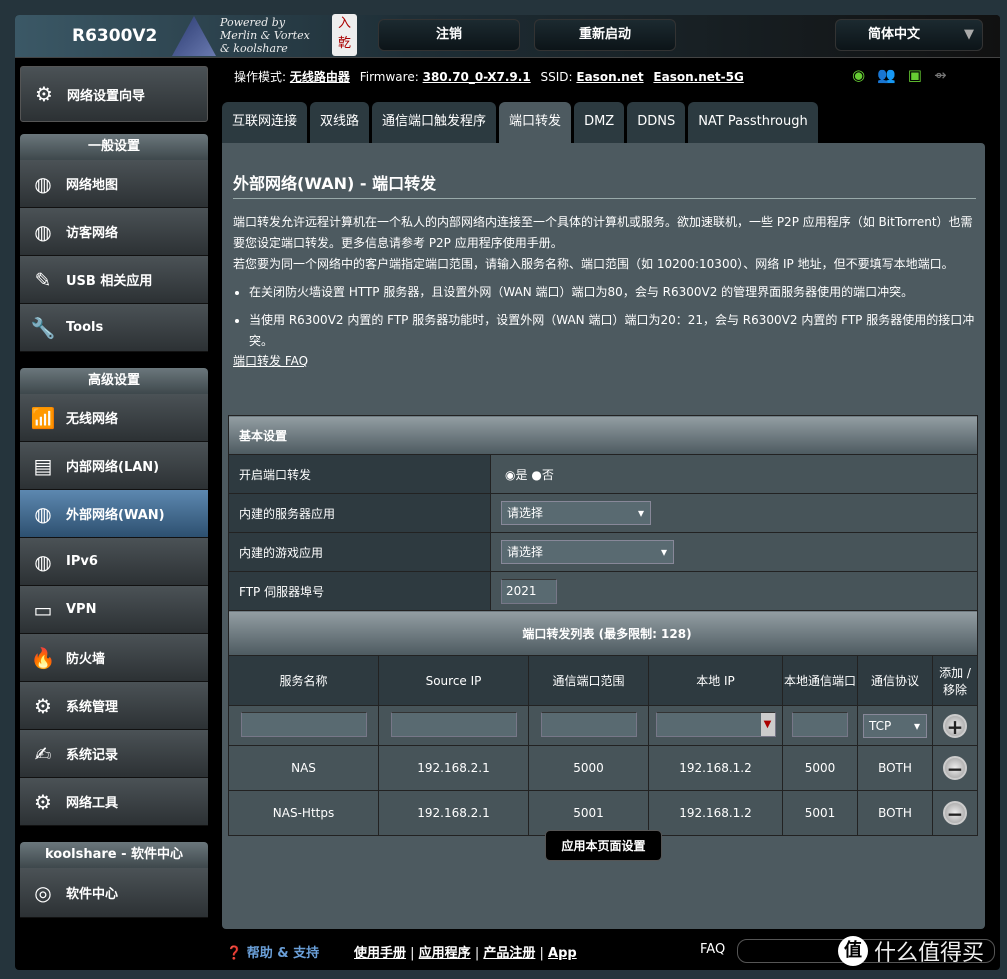  Describe the element at coordinates (92, 185) in the screenshot. I see `sidebar-item-label: 网络地图` at that location.